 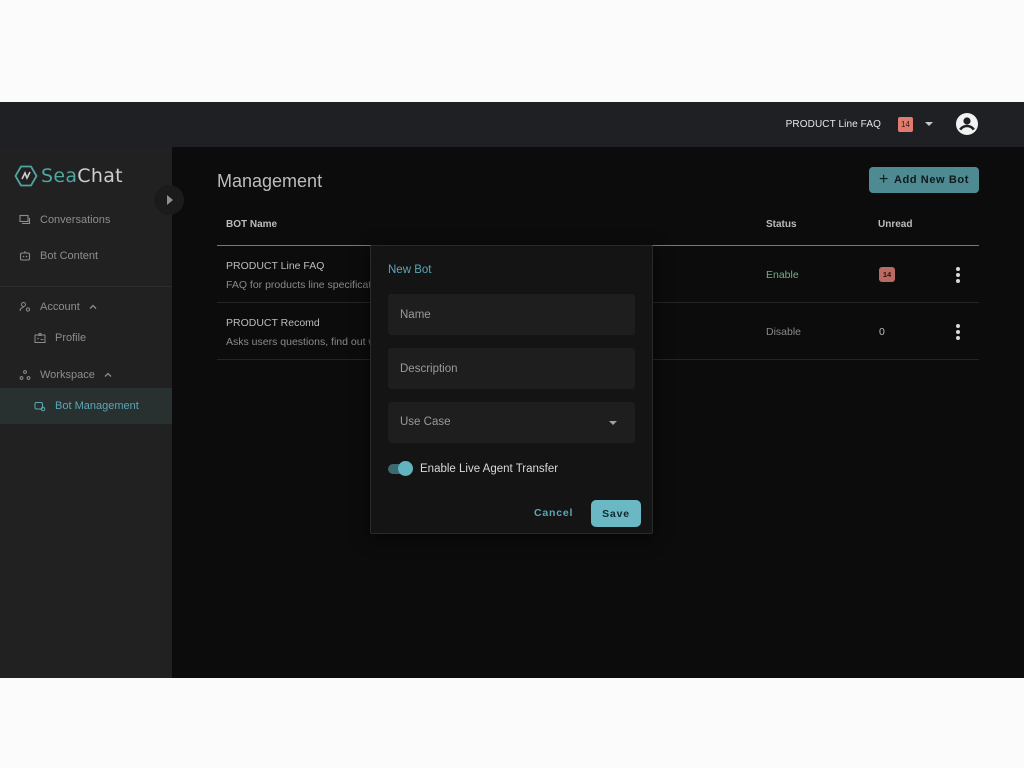 What do you see at coordinates (784, 332) in the screenshot?
I see `bot-status: Disable` at bounding box center [784, 332].